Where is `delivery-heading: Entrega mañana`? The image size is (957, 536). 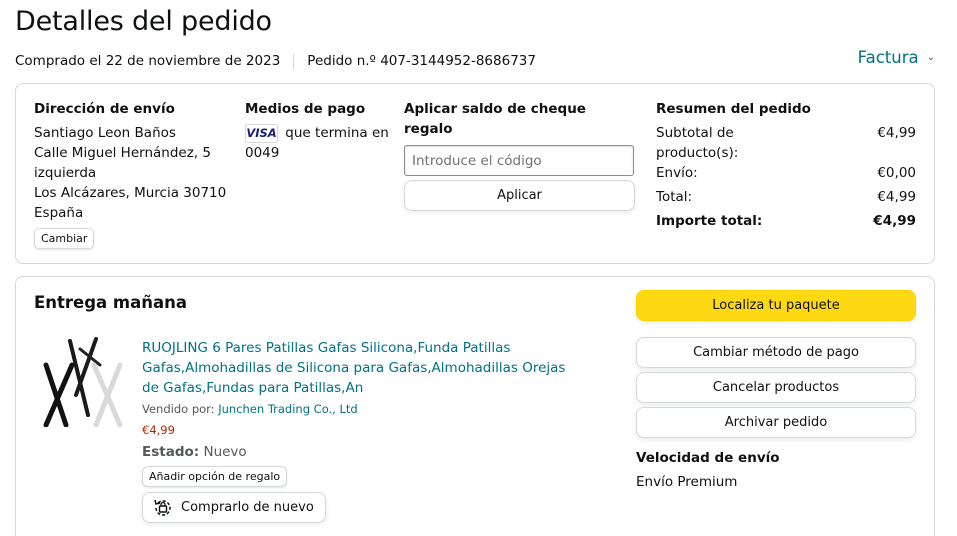 delivery-heading: Entrega mañana is located at coordinates (111, 302).